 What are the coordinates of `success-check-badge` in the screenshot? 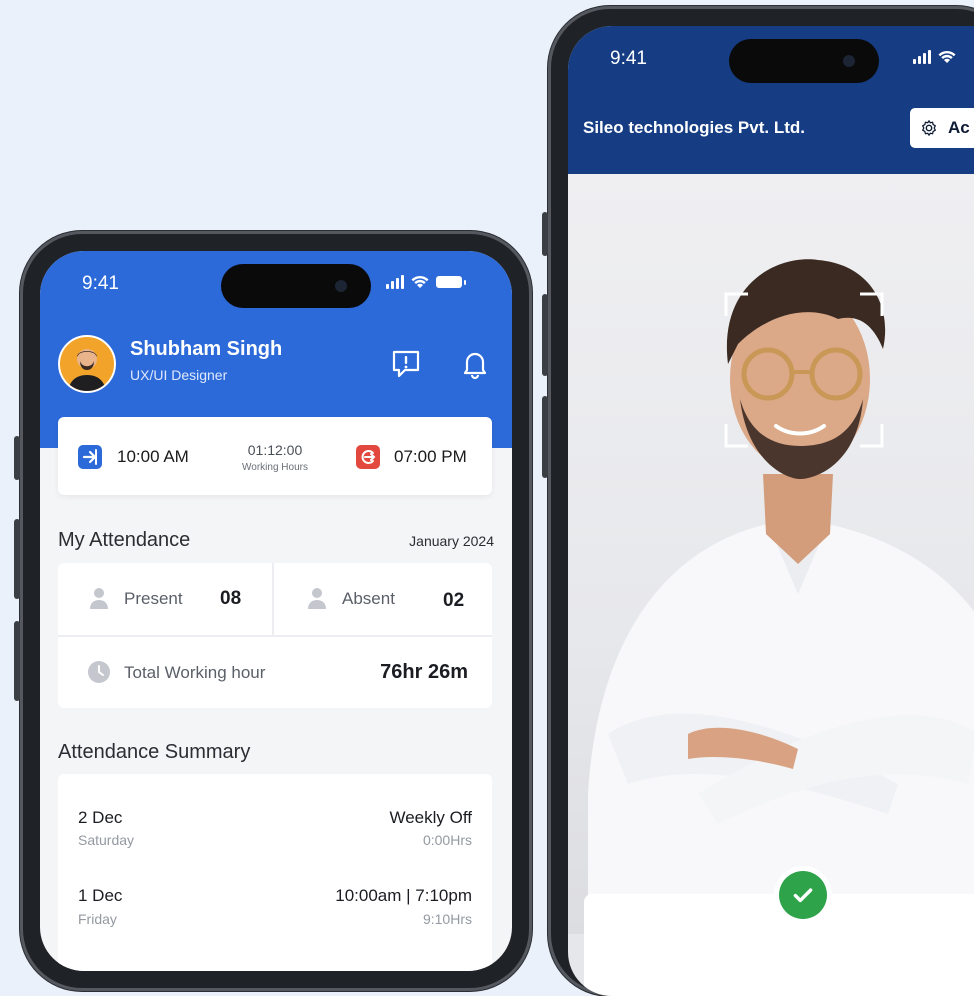 It's located at (803, 895).